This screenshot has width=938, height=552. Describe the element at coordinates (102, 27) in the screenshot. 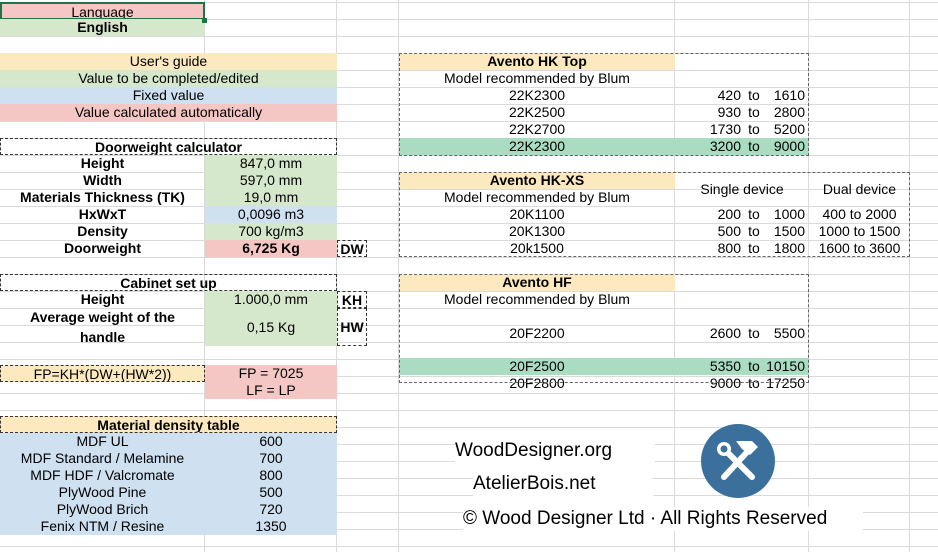

I see `language-value-cell: English` at that location.